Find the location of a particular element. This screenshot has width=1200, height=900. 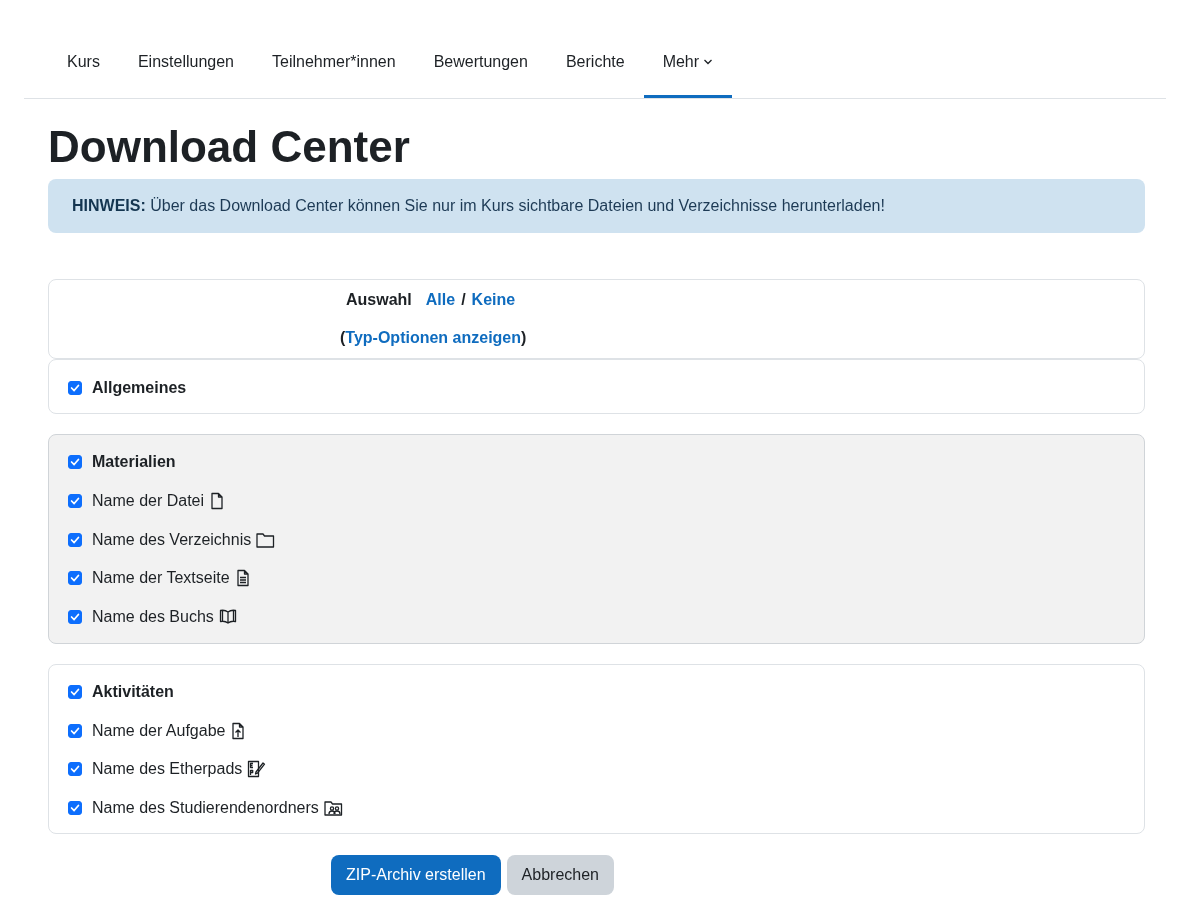

item-label: Name des Verzeichnis is located at coordinates (172, 539).